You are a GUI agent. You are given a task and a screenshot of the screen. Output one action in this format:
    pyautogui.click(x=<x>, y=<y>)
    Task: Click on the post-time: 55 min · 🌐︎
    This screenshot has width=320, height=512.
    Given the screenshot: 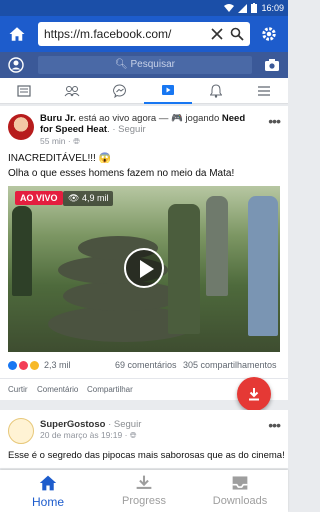 What is the action you would take?
    pyautogui.click(x=60, y=141)
    